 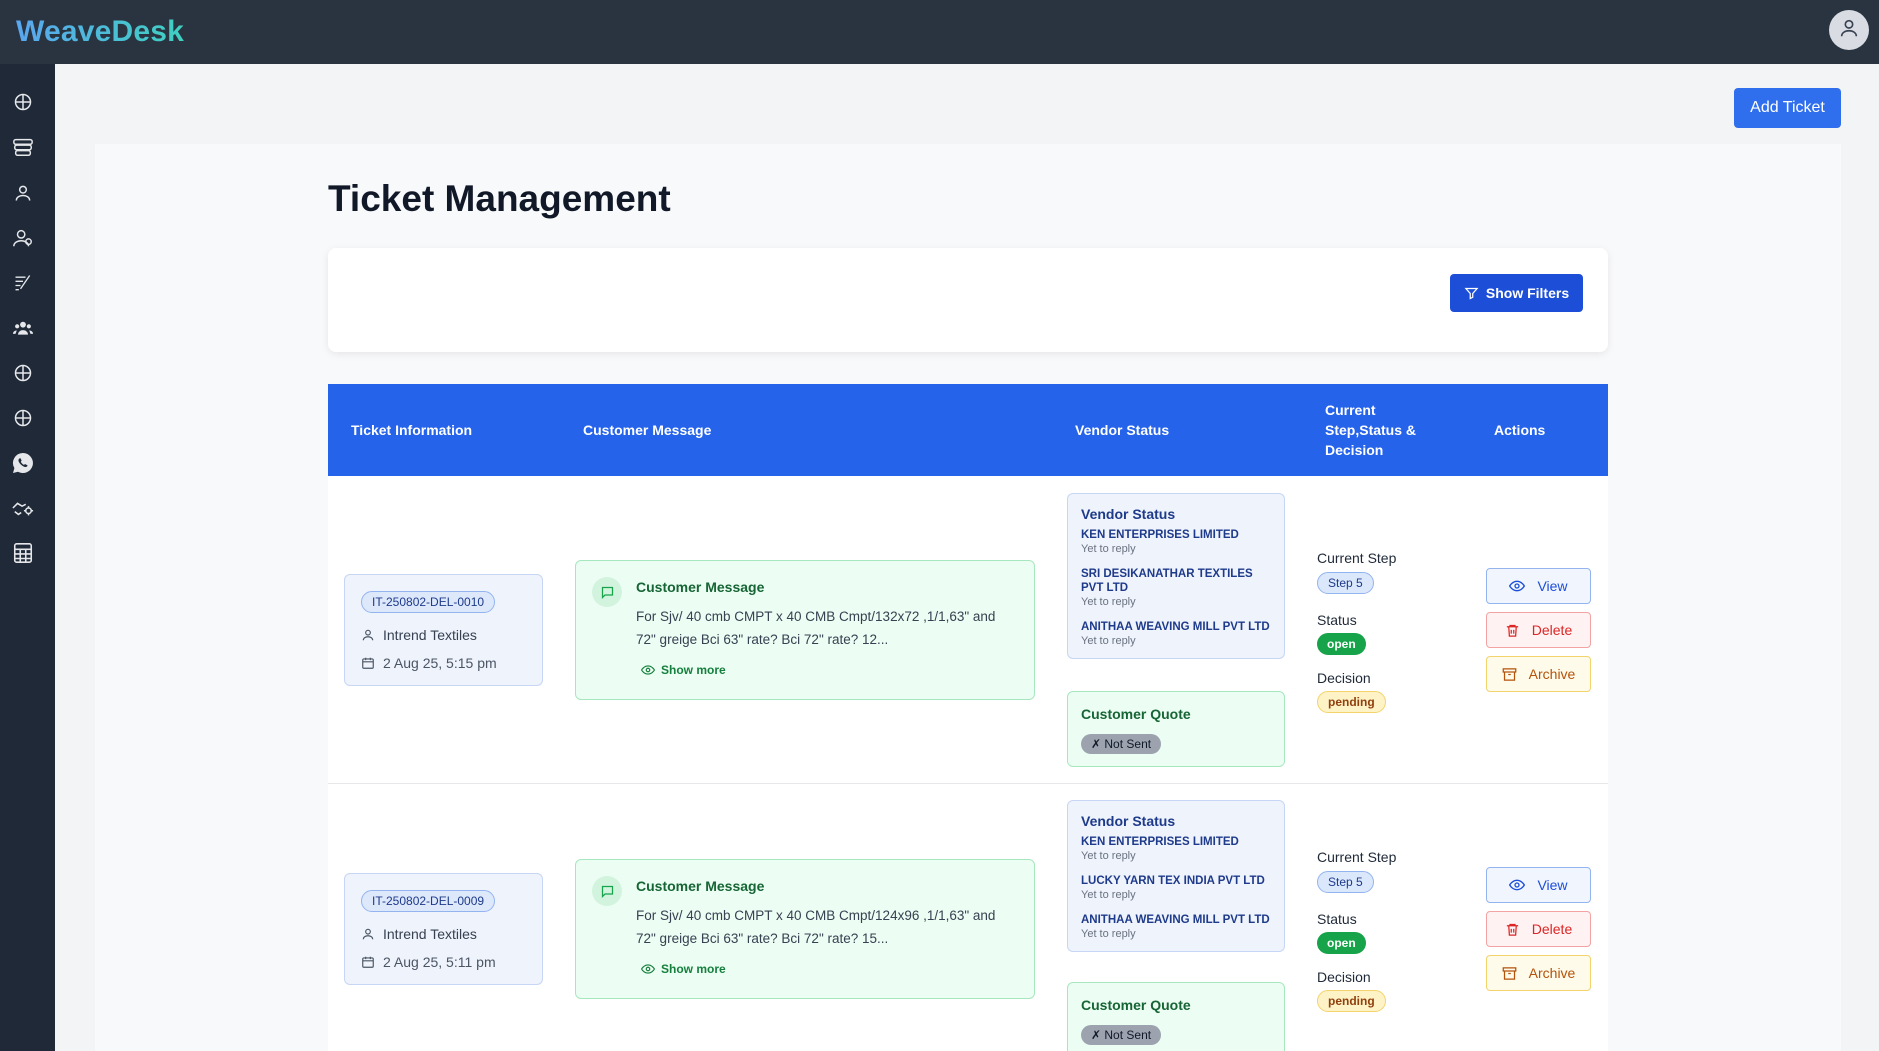 I want to click on whatsapp-icon, so click(x=23, y=463).